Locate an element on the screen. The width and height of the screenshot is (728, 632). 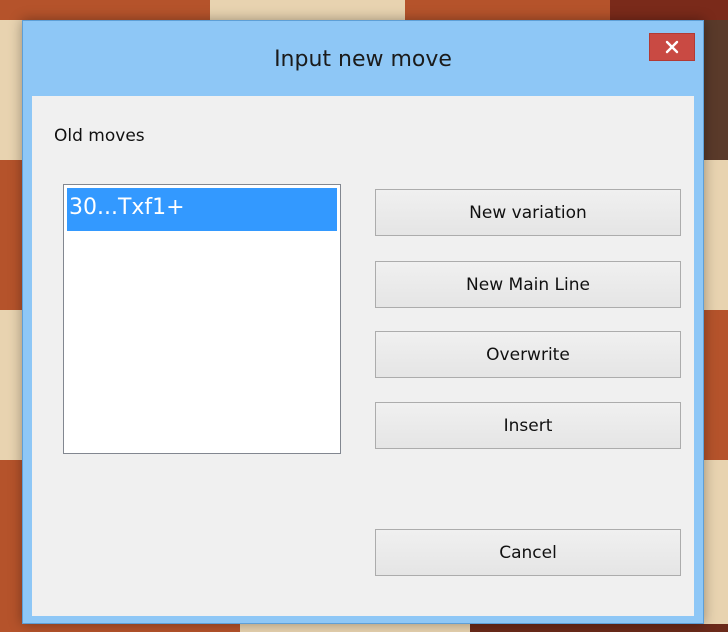
dialog-titlebar: Input new move is located at coordinates (363, 57).